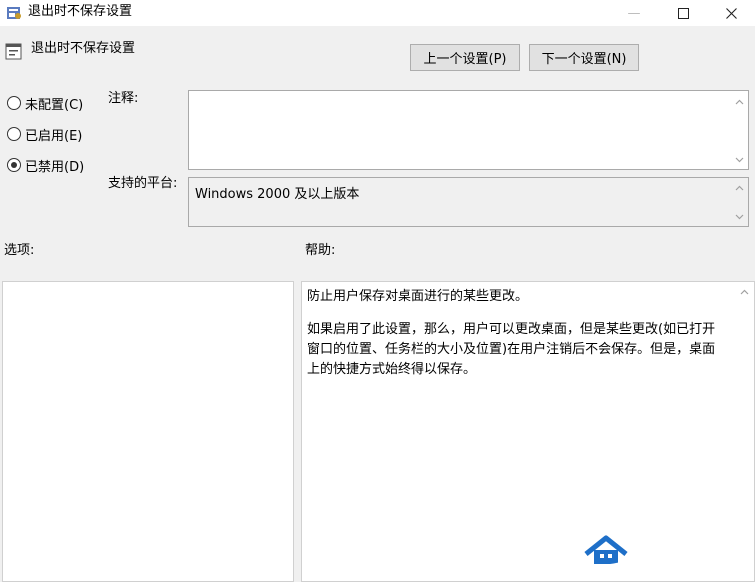  What do you see at coordinates (54, 136) in the screenshot?
I see `radio-label: 已启用(E)` at bounding box center [54, 136].